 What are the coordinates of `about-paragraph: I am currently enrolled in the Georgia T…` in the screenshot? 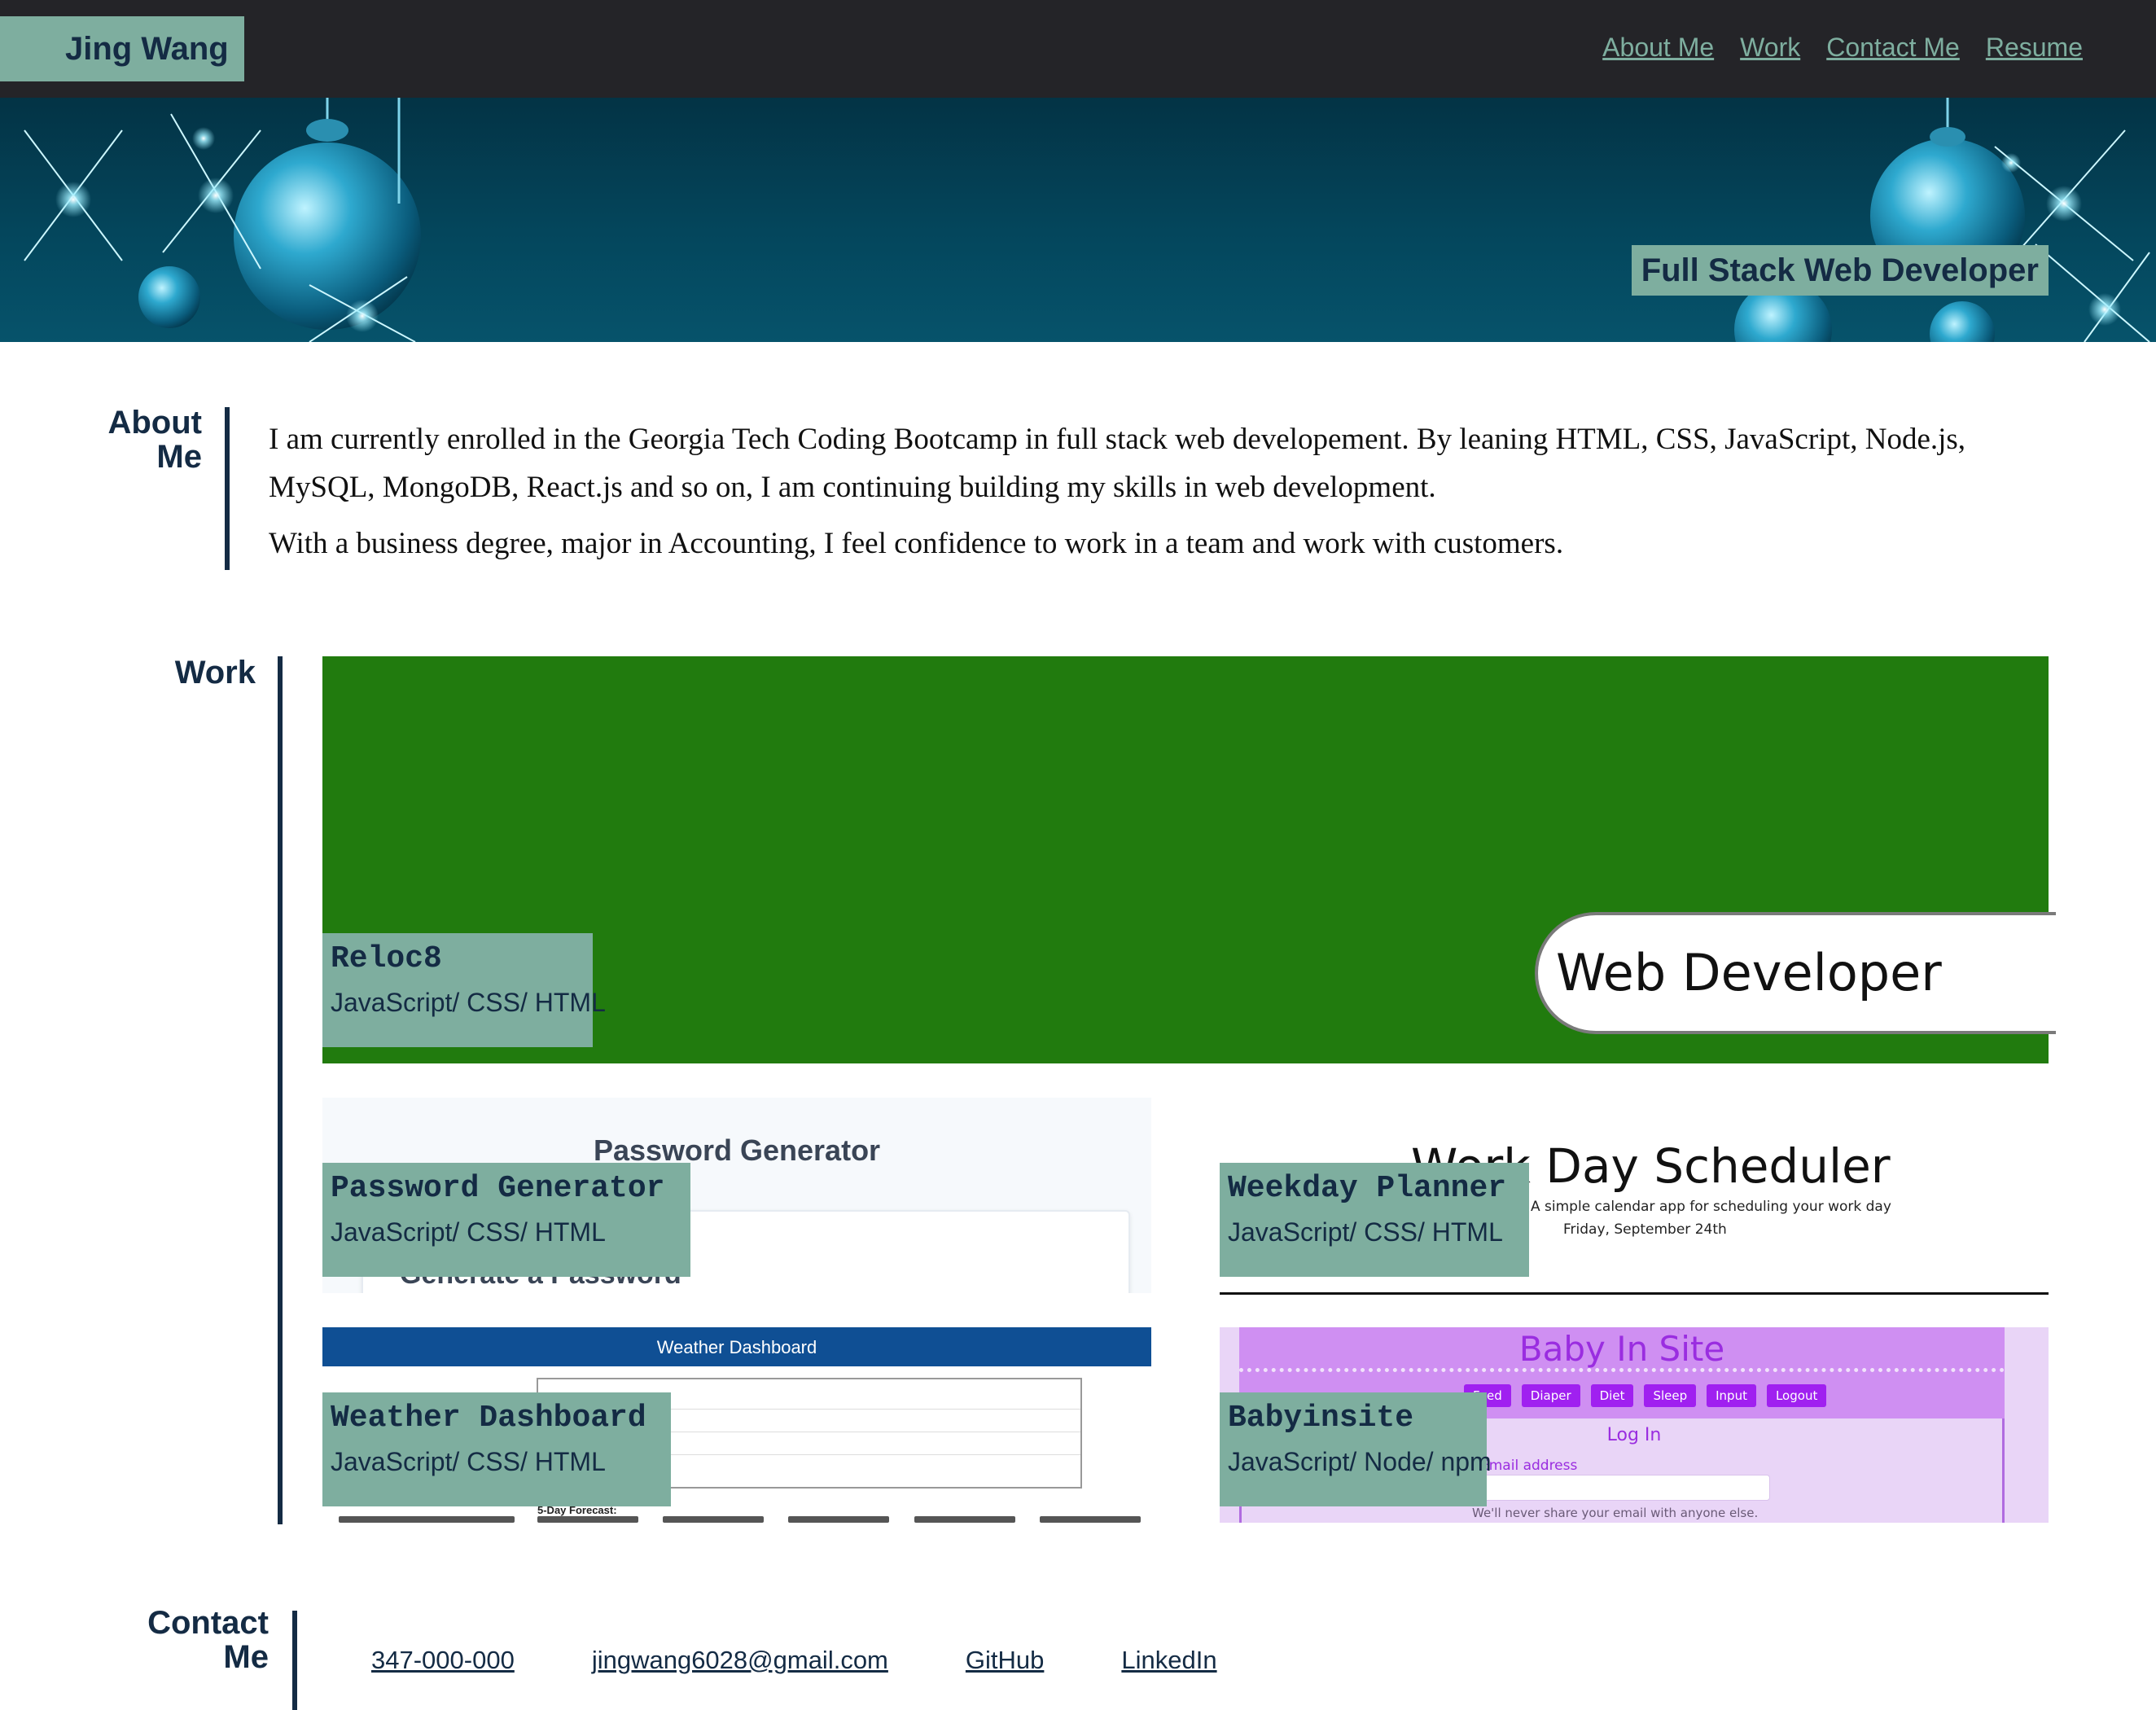 It's located at (1118, 464).